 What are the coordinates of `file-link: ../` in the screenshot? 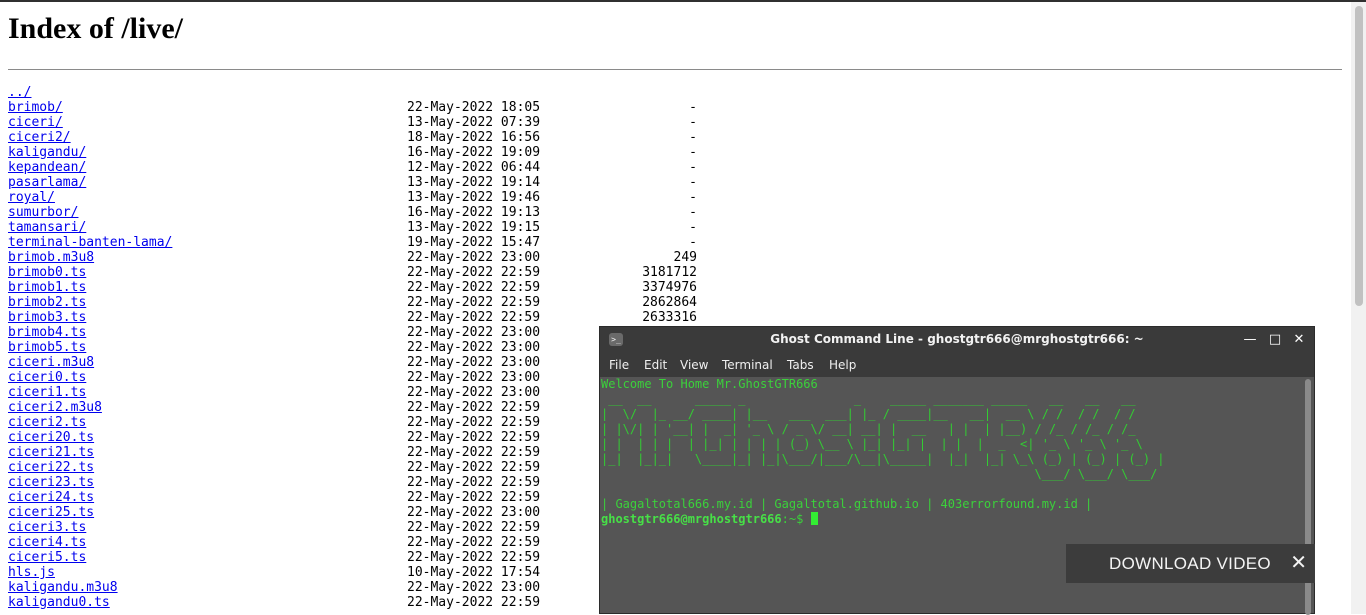 It's located at (19, 92).